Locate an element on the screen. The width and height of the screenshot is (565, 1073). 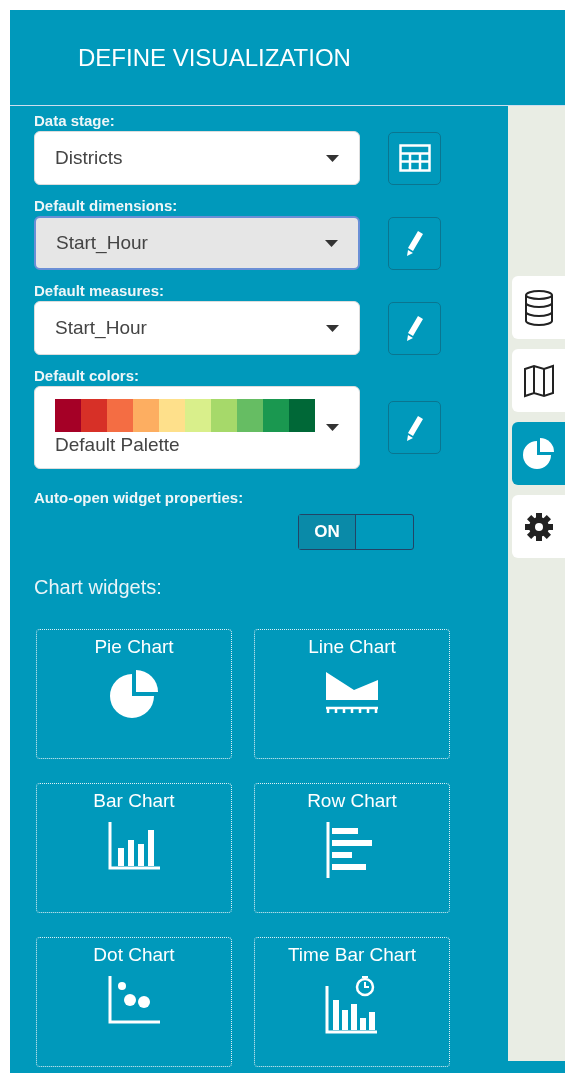
dropdown-value: Districts is located at coordinates (89, 158).